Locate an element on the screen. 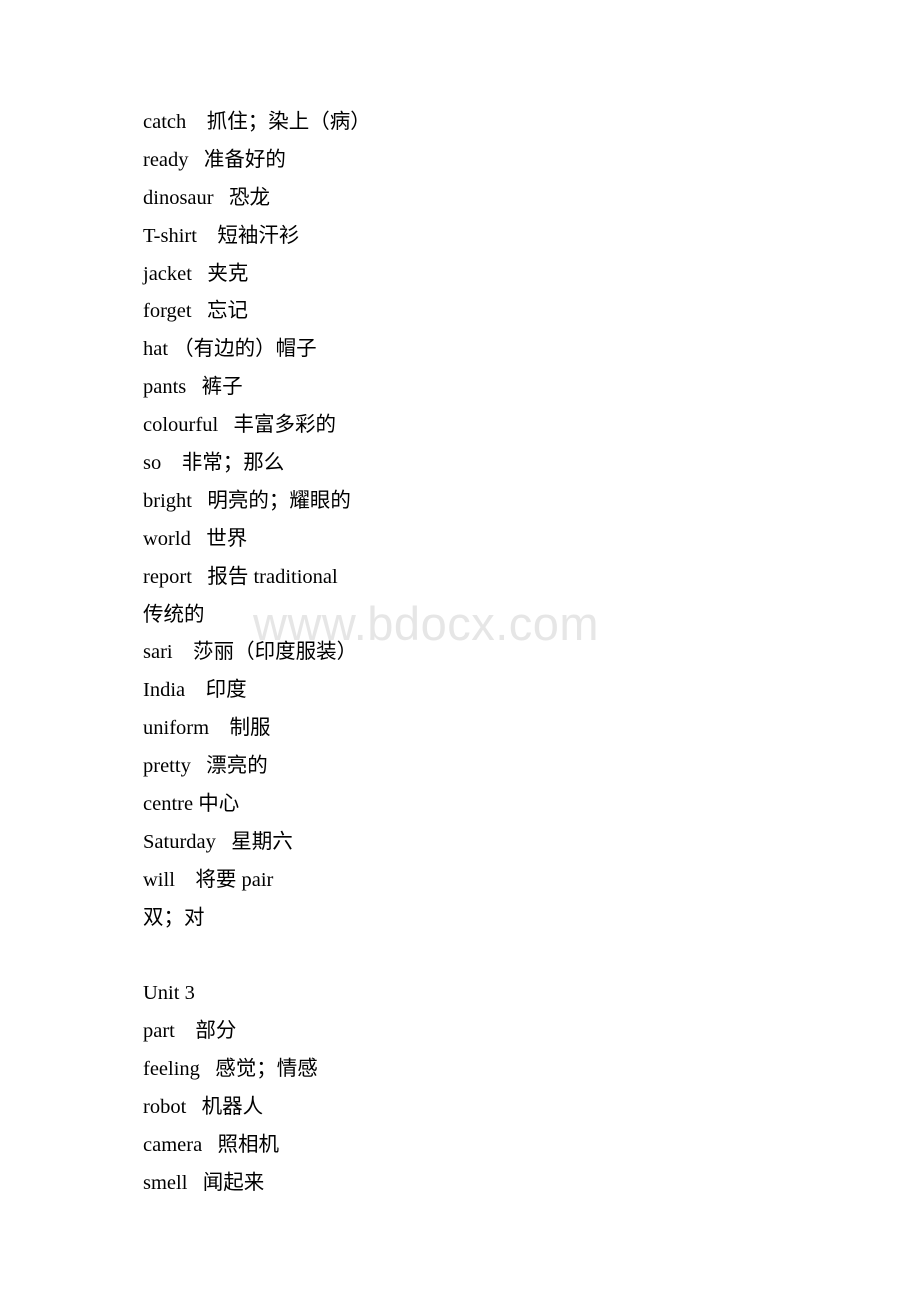 This screenshot has height=1302, width=920. vocabulary-line: bright 明亮的；耀眼的 is located at coordinates (247, 500).